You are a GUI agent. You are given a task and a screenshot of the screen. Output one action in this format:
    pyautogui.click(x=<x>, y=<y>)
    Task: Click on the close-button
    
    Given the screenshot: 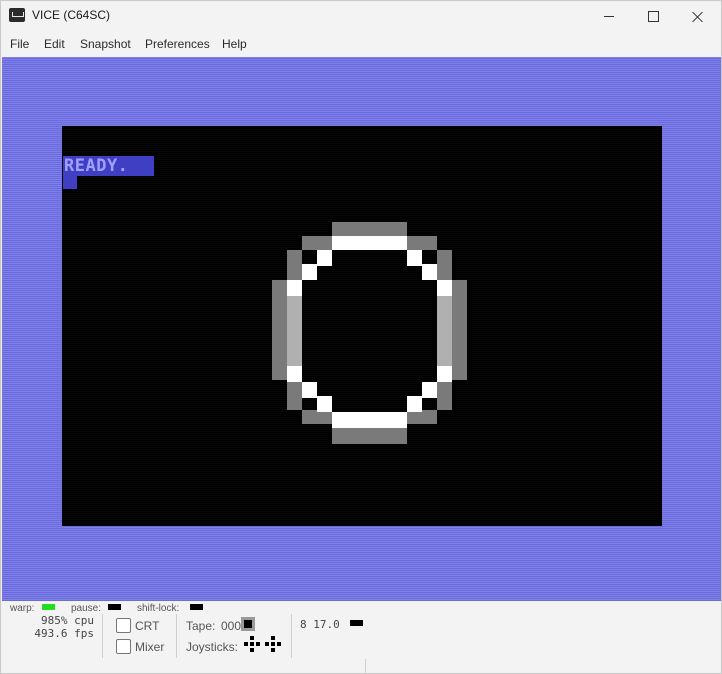 What is the action you would take?
    pyautogui.click(x=698, y=16)
    